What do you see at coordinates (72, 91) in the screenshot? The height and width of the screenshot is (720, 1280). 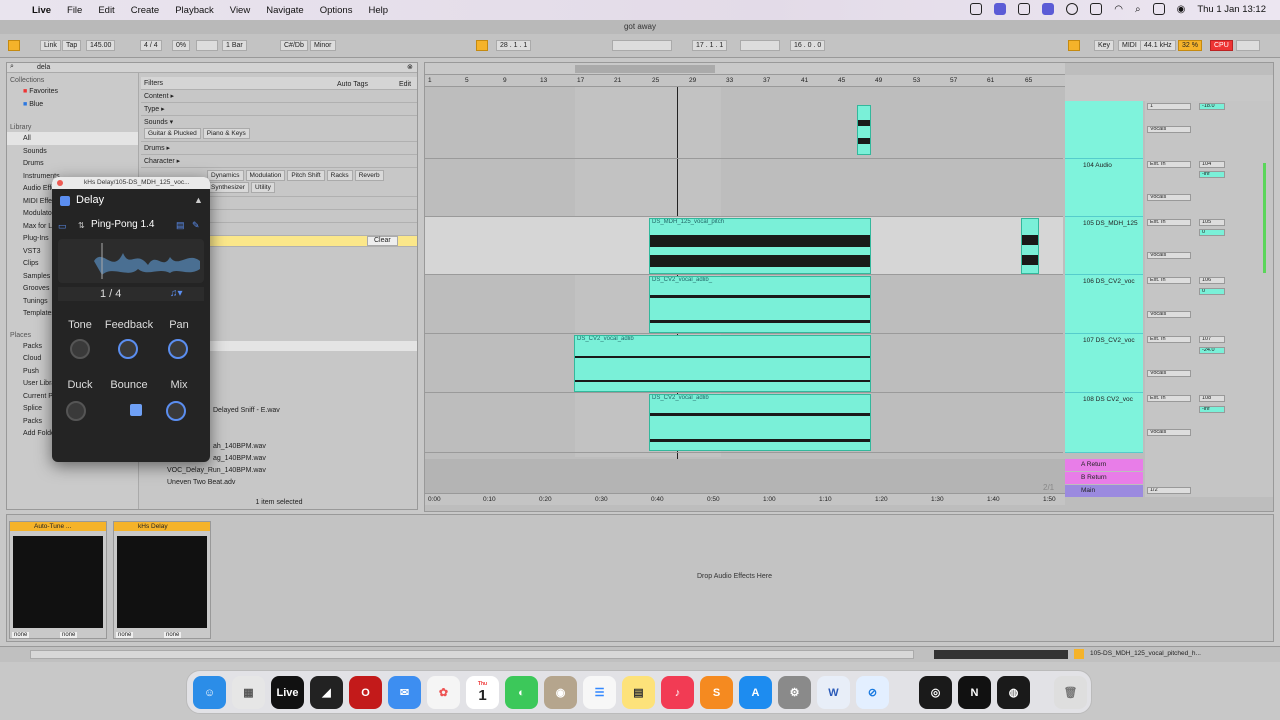 I see `sidebar-item-favorites: ■ Favorites` at bounding box center [72, 91].